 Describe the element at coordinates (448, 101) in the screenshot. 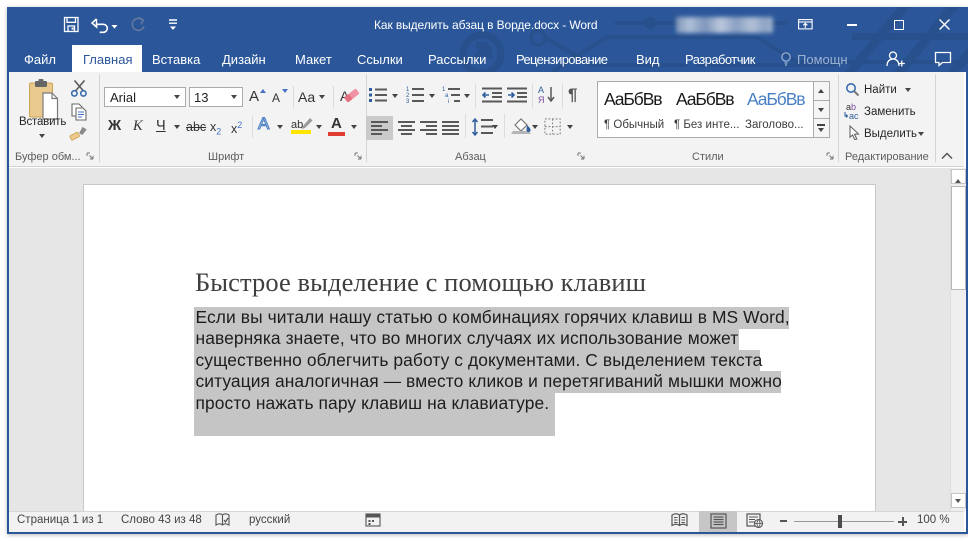

I see `svg-text: i` at that location.